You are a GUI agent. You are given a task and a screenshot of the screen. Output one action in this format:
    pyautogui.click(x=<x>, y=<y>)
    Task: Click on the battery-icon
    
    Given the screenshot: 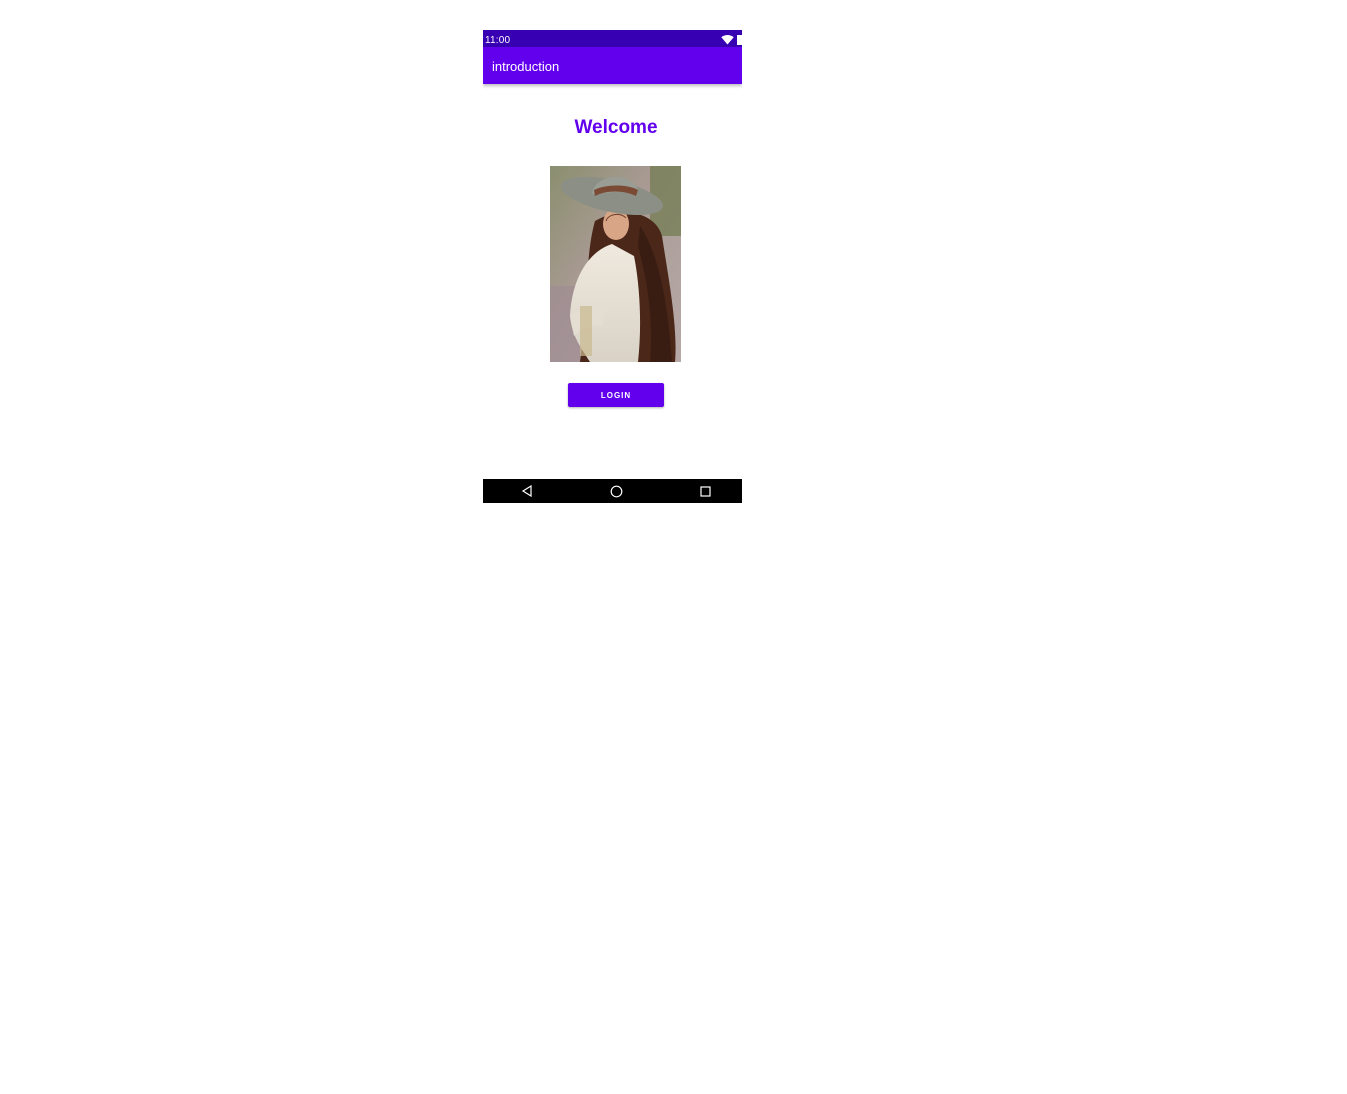 What is the action you would take?
    pyautogui.click(x=739, y=39)
    